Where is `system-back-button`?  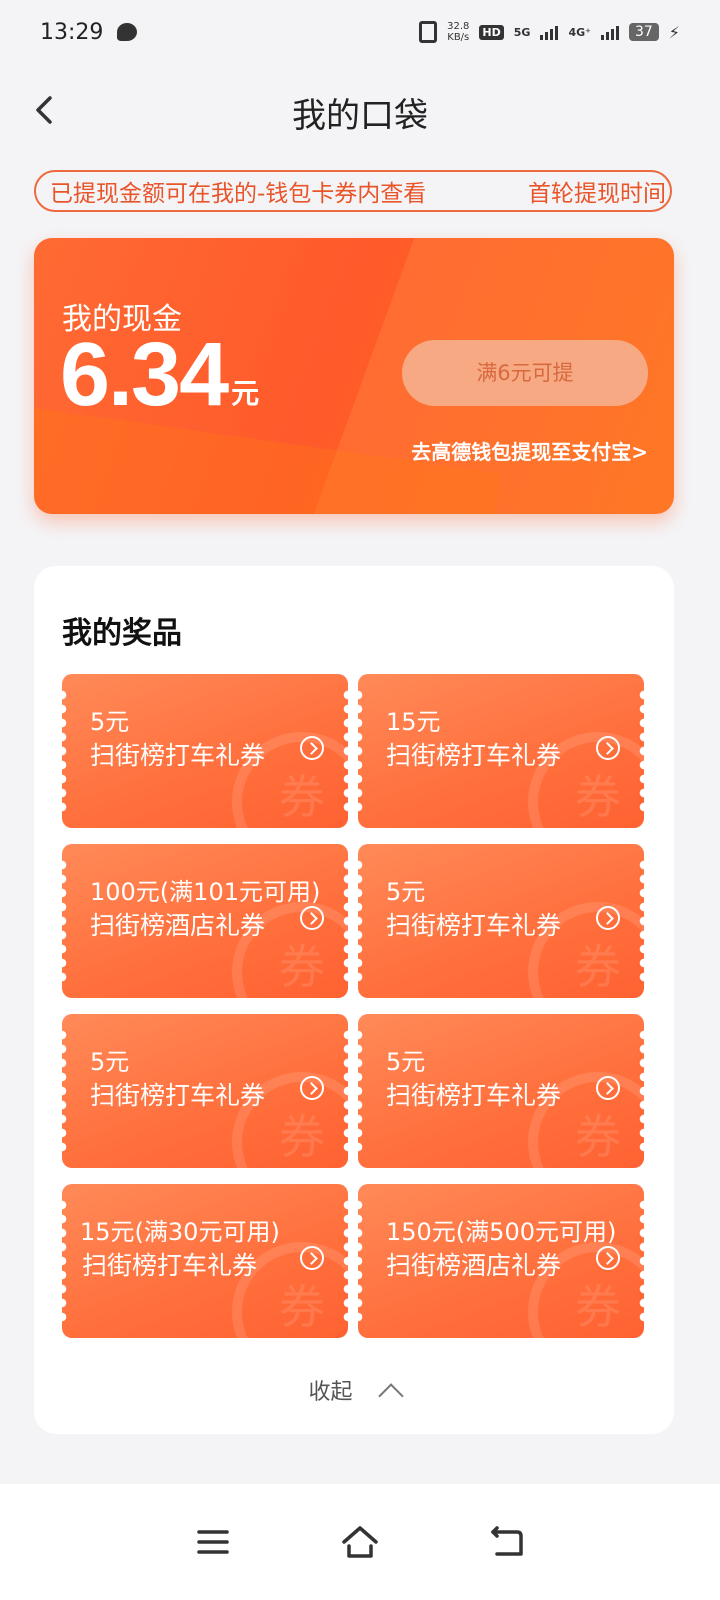
system-back-button is located at coordinates (507, 1542).